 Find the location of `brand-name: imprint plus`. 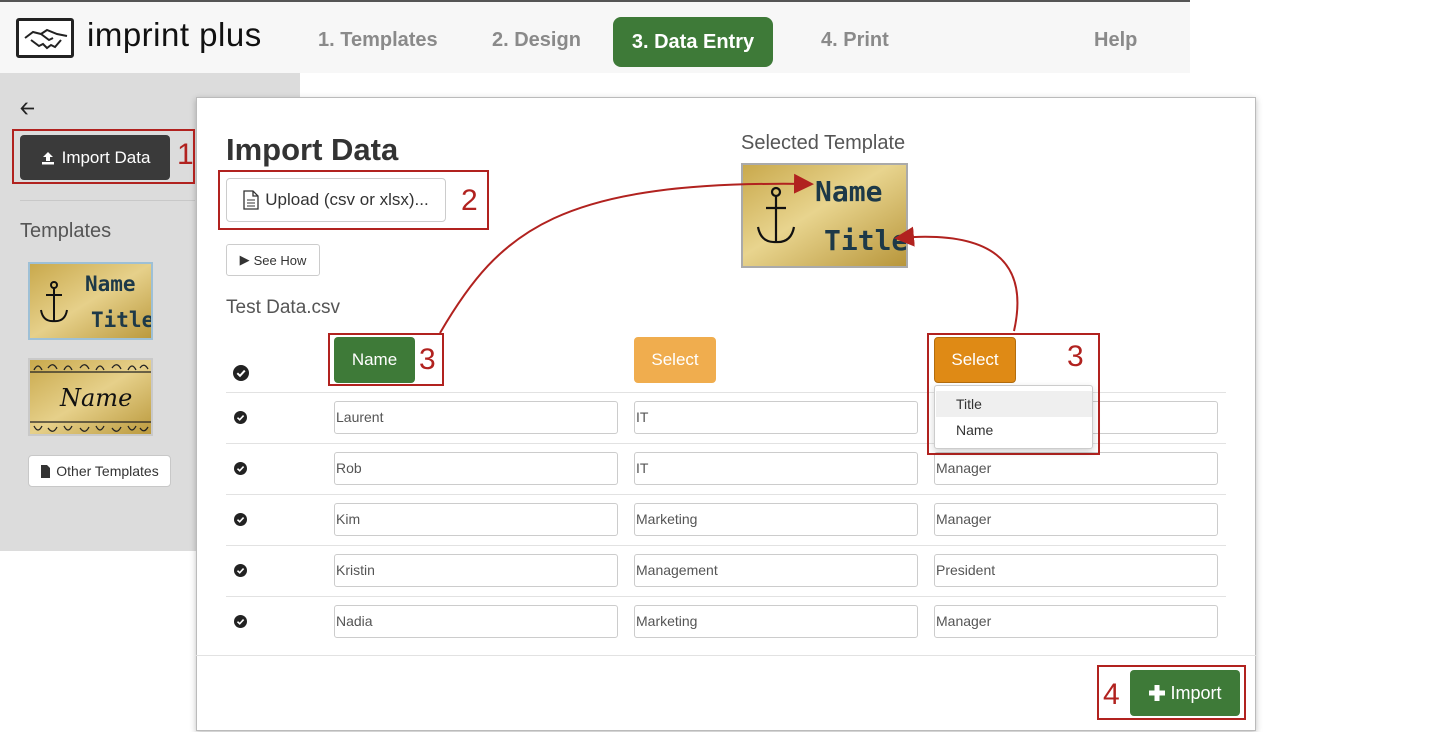

brand-name: imprint plus is located at coordinates (174, 34).